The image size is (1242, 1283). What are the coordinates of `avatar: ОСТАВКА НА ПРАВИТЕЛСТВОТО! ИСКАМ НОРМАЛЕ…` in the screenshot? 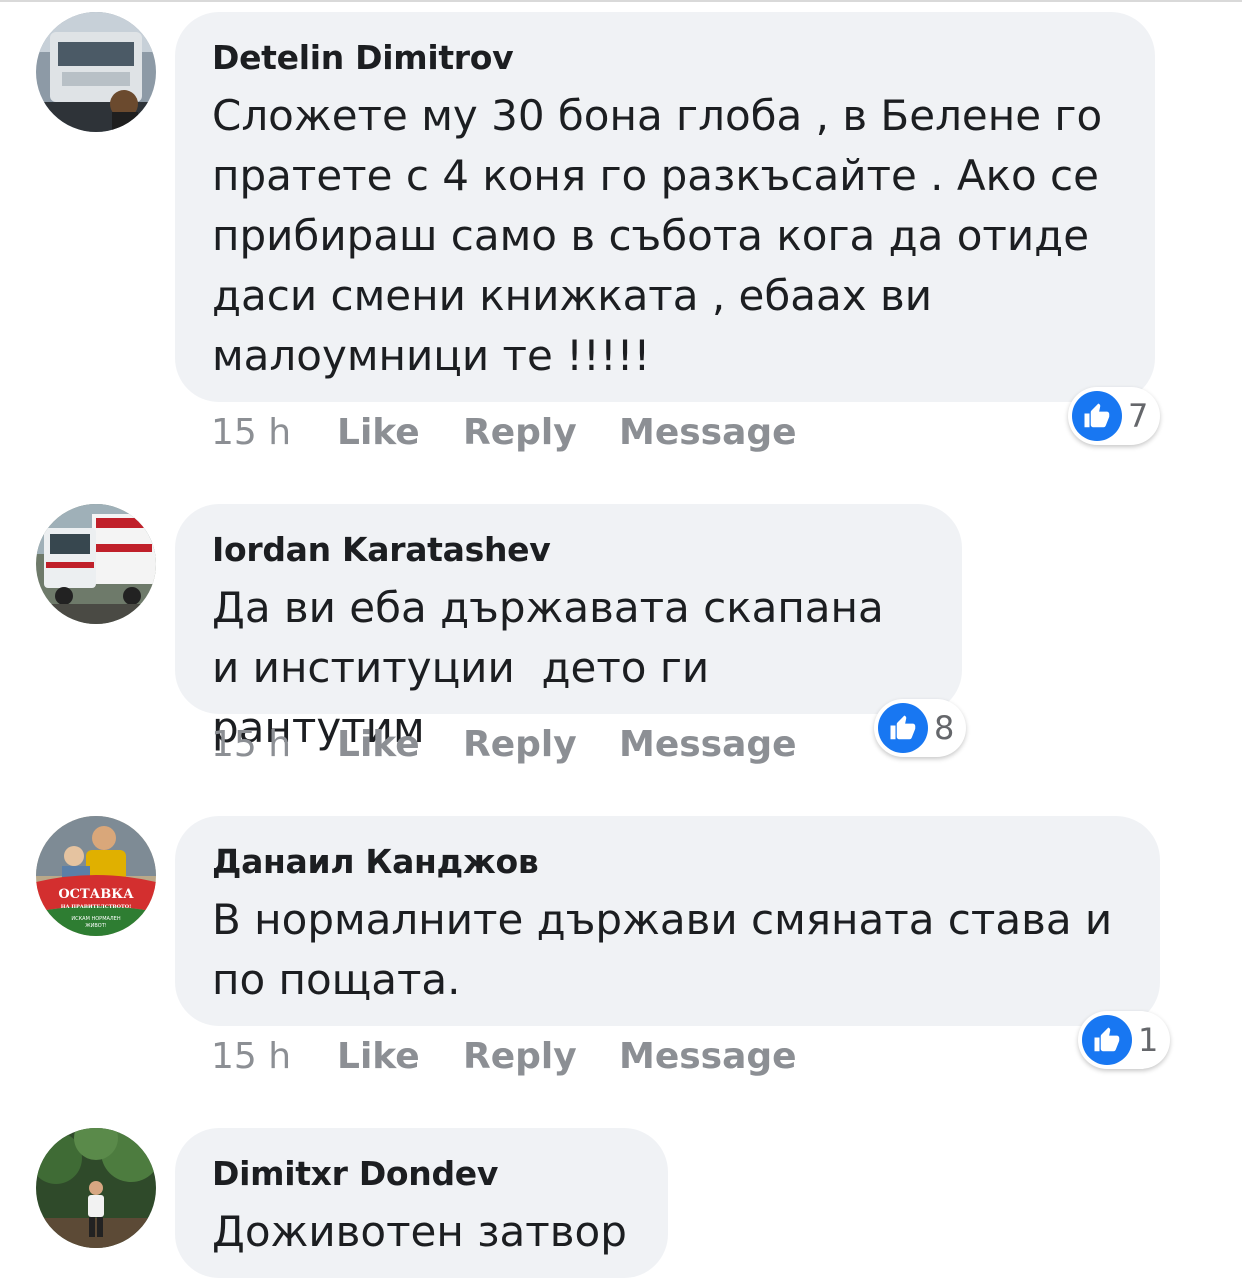 It's located at (96, 876).